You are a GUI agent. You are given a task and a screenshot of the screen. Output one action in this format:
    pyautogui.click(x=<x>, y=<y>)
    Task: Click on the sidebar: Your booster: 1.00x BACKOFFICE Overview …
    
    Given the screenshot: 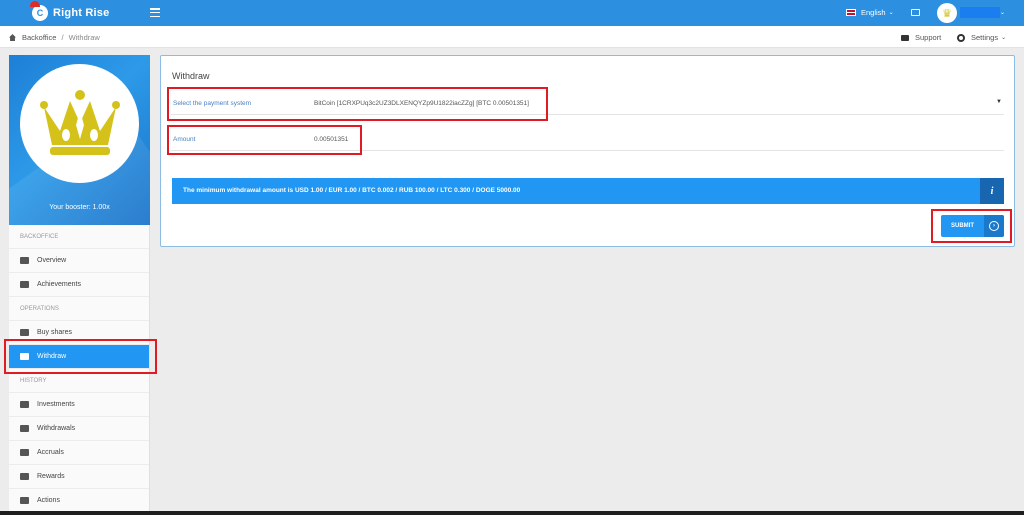 What is the action you would take?
    pyautogui.click(x=79, y=285)
    